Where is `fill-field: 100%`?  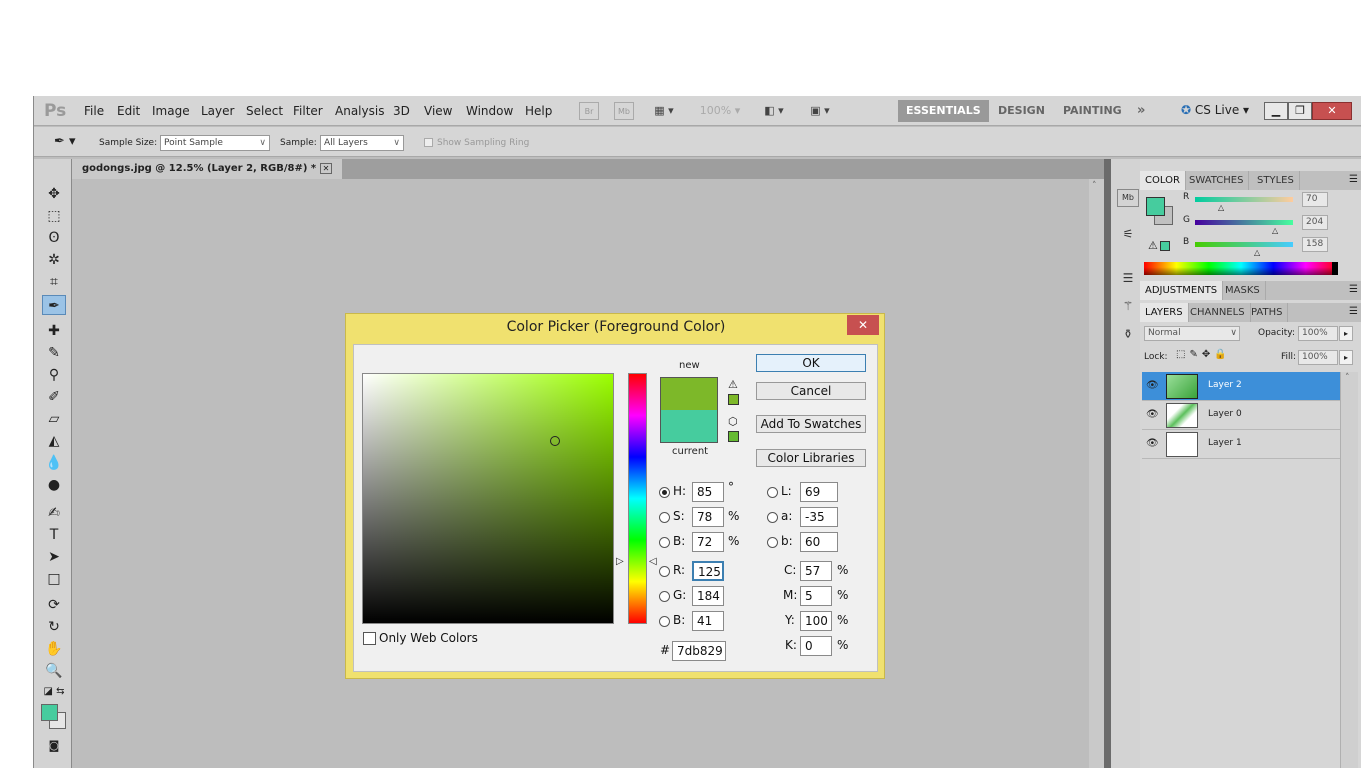 fill-field: 100% is located at coordinates (1318, 357).